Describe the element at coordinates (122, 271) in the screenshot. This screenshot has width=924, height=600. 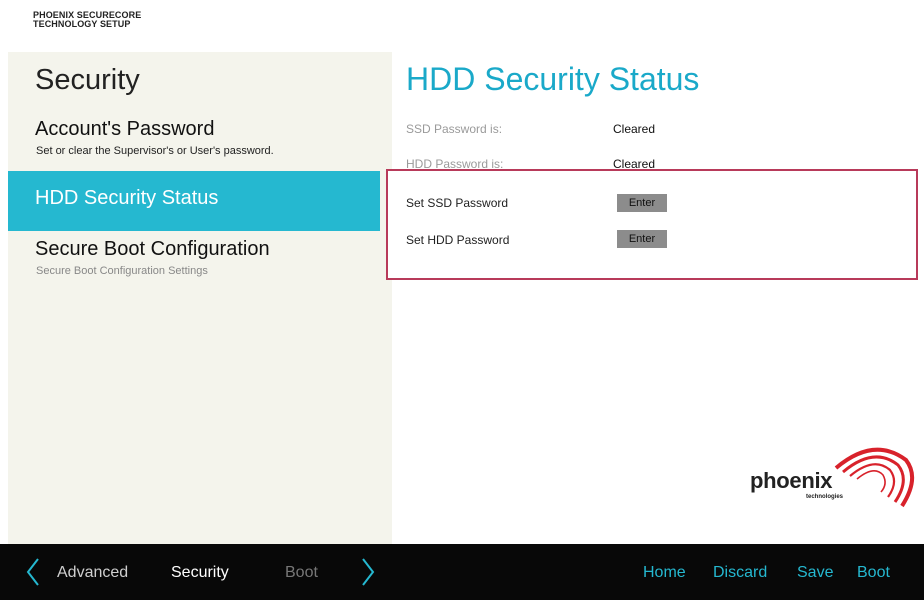
I see `menu-item-description: Secure Boot Configuration Settings` at that location.